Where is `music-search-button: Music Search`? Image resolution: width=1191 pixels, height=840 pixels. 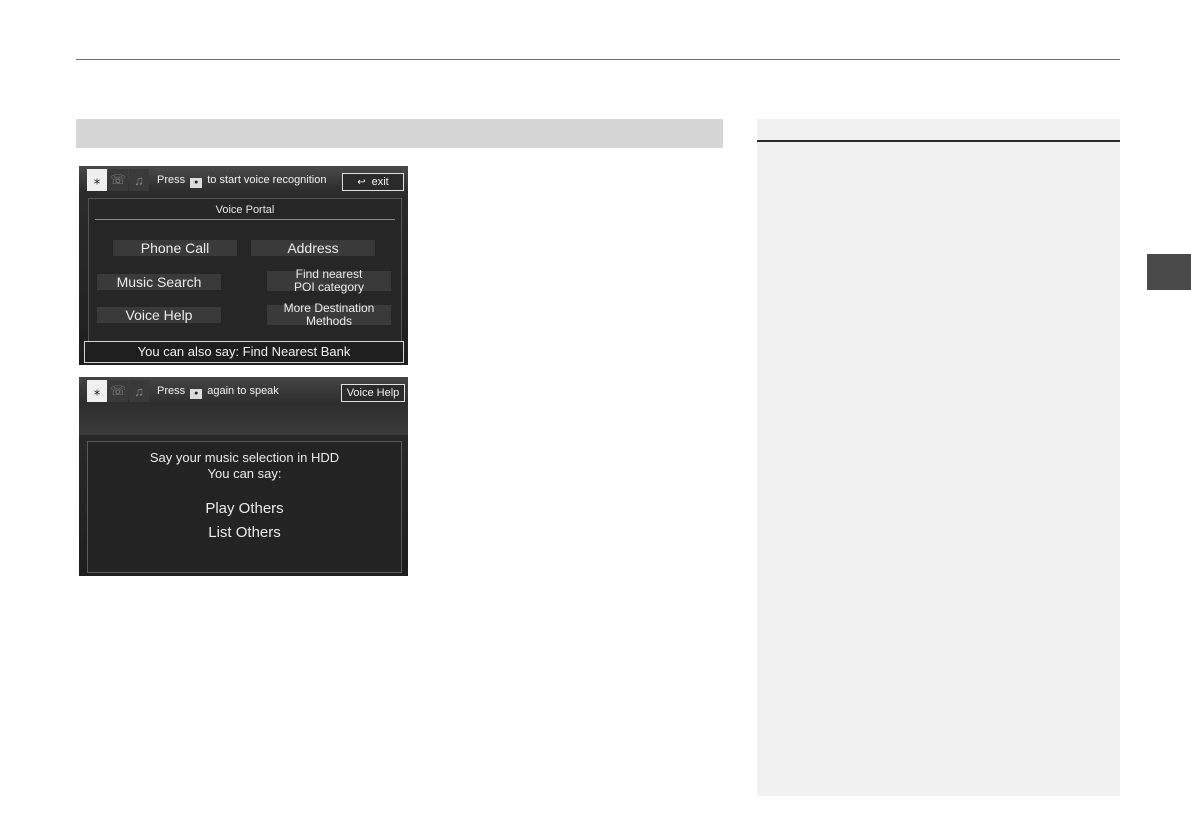
music-search-button: Music Search is located at coordinates (159, 282).